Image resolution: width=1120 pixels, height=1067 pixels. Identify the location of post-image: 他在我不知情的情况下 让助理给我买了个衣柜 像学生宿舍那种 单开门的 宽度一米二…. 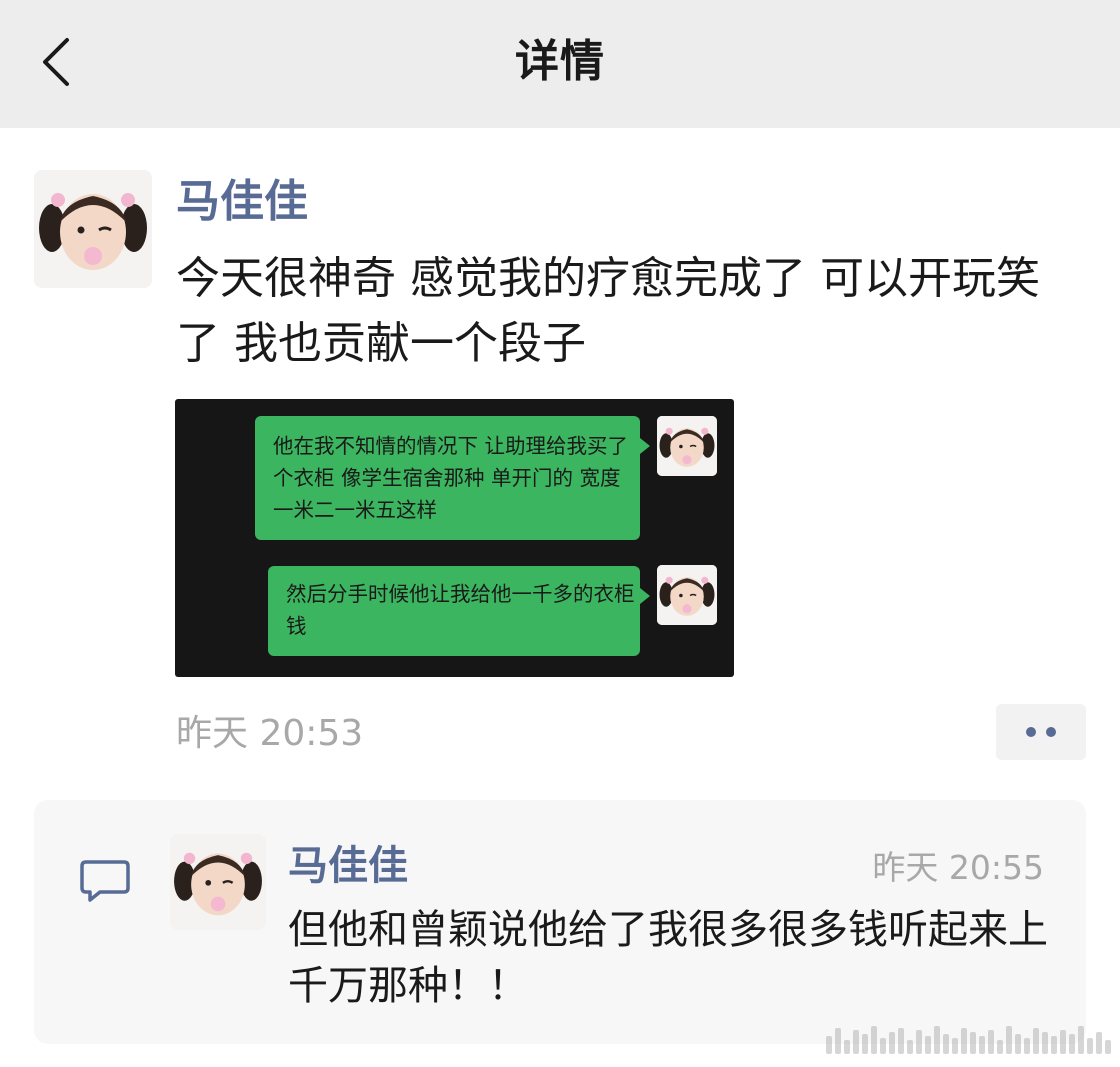
(454, 538).